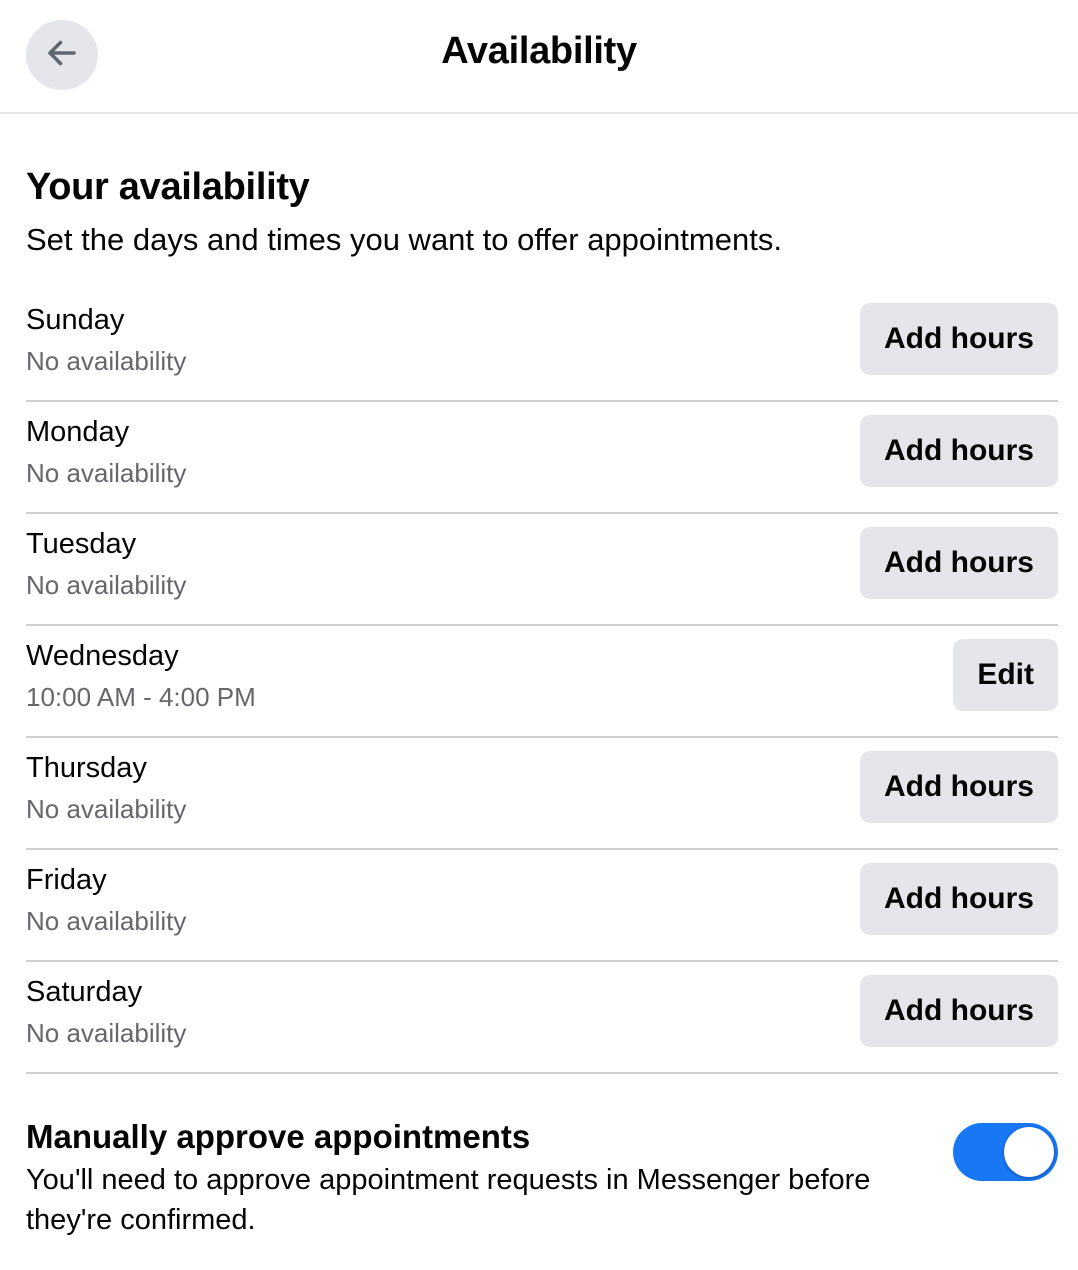 Image resolution: width=1078 pixels, height=1270 pixels. What do you see at coordinates (542, 458) in the screenshot?
I see `day-row-monday: Monday No availability Add hours` at bounding box center [542, 458].